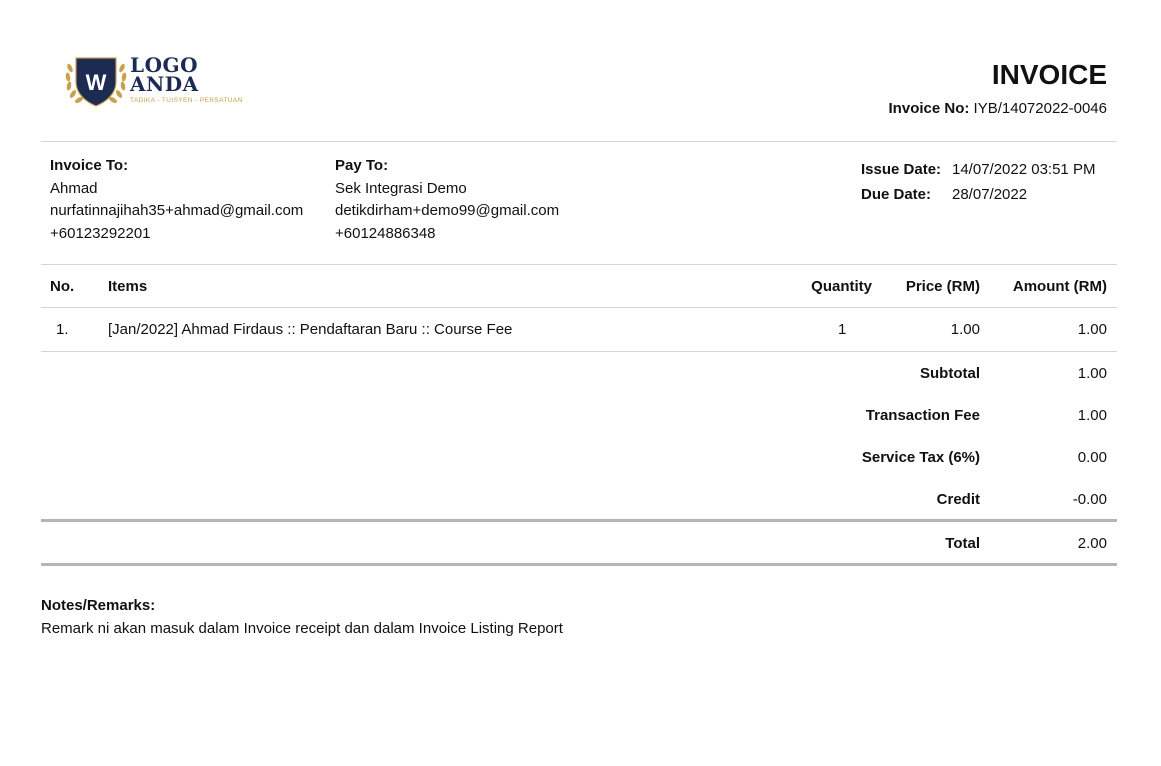 This screenshot has height=766, width=1161. Describe the element at coordinates (942, 286) in the screenshot. I see `column-header-price: Price (RM)` at that location.